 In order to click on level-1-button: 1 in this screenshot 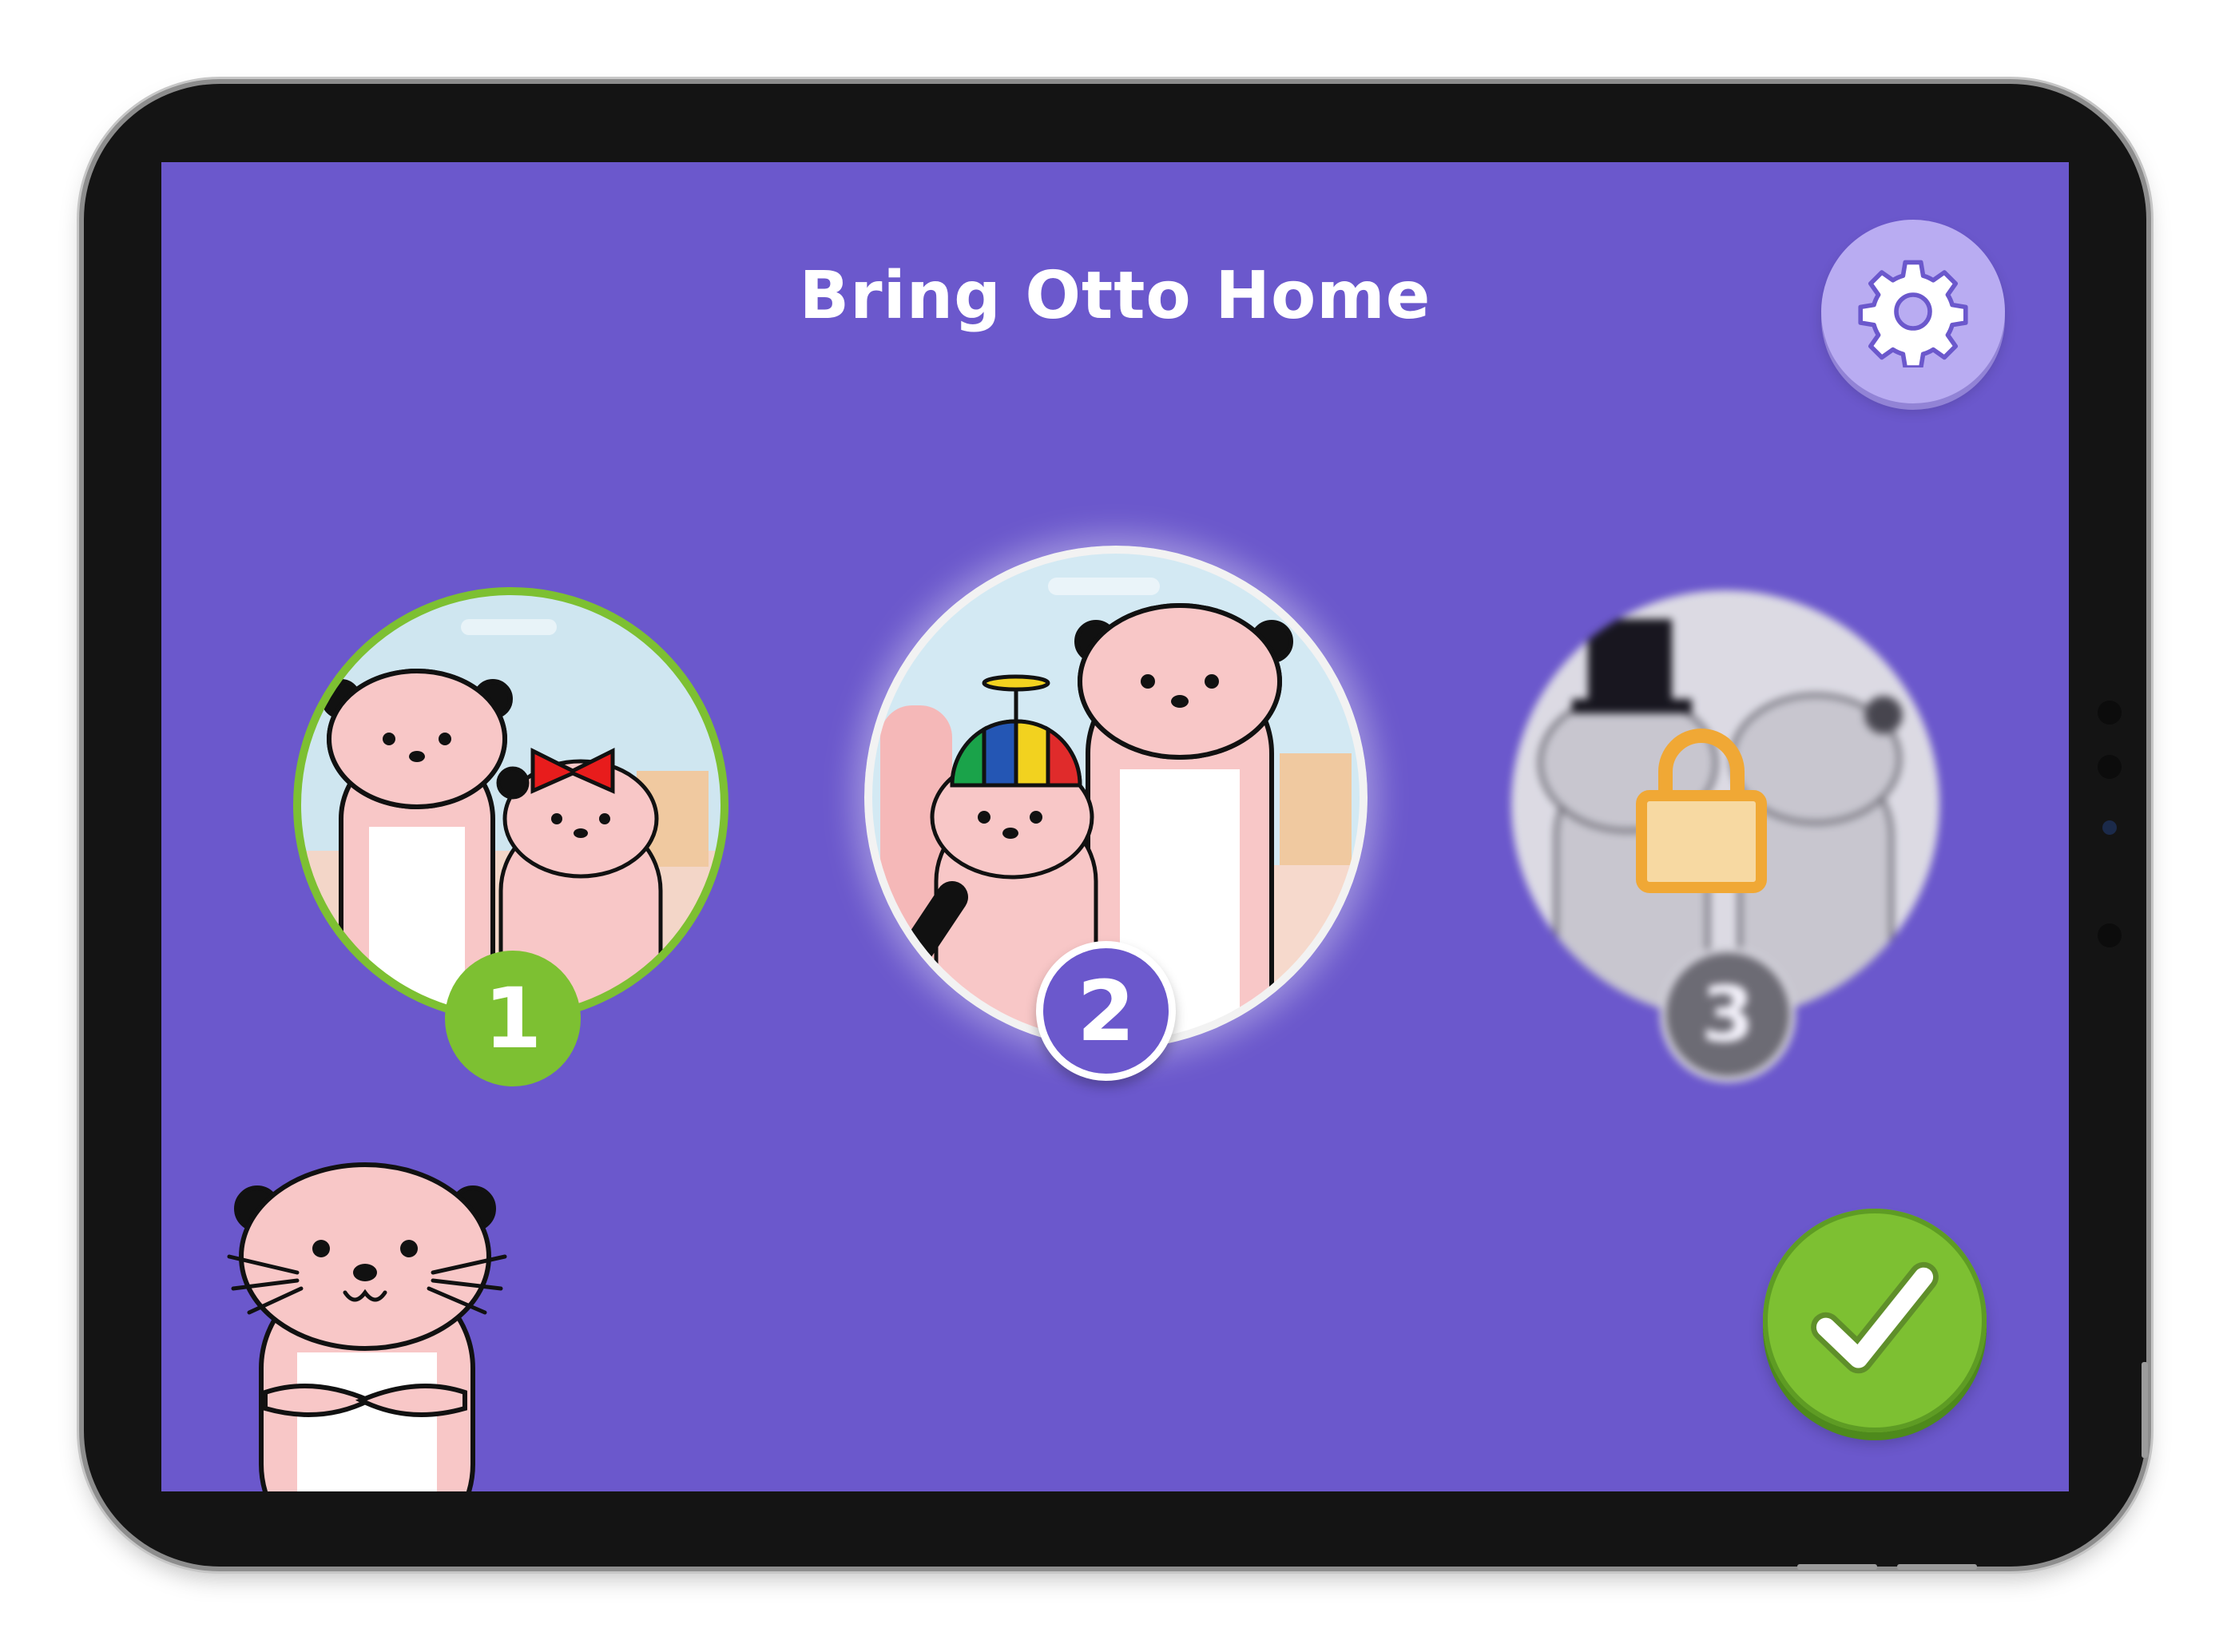, I will do `click(511, 836)`.